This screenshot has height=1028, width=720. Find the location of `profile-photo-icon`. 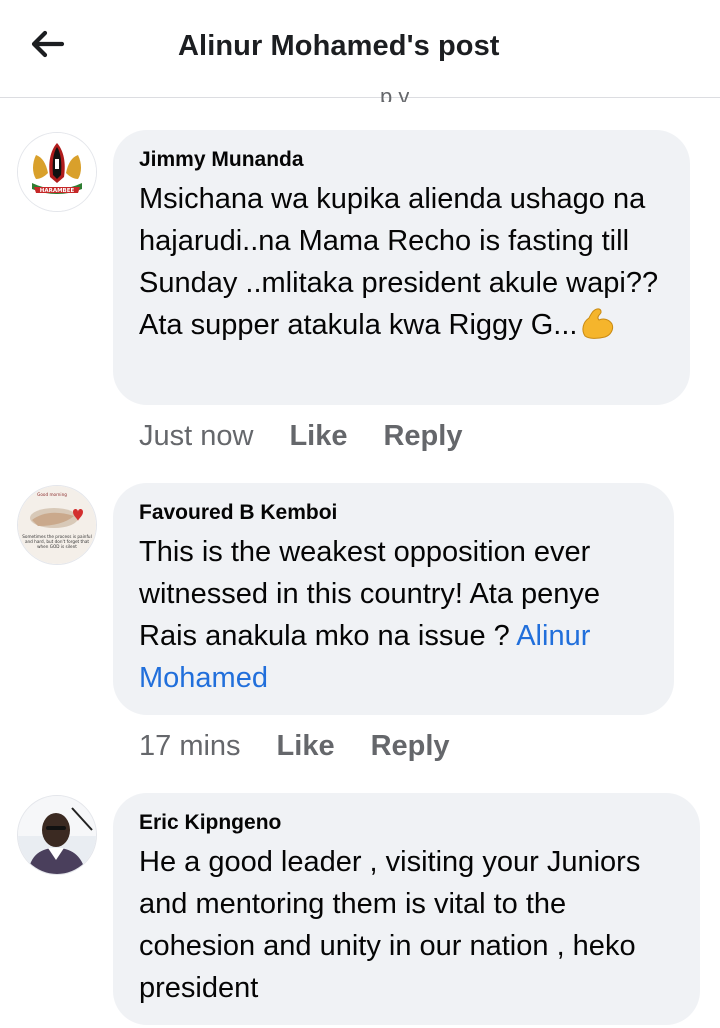

profile-photo-icon is located at coordinates (57, 835).